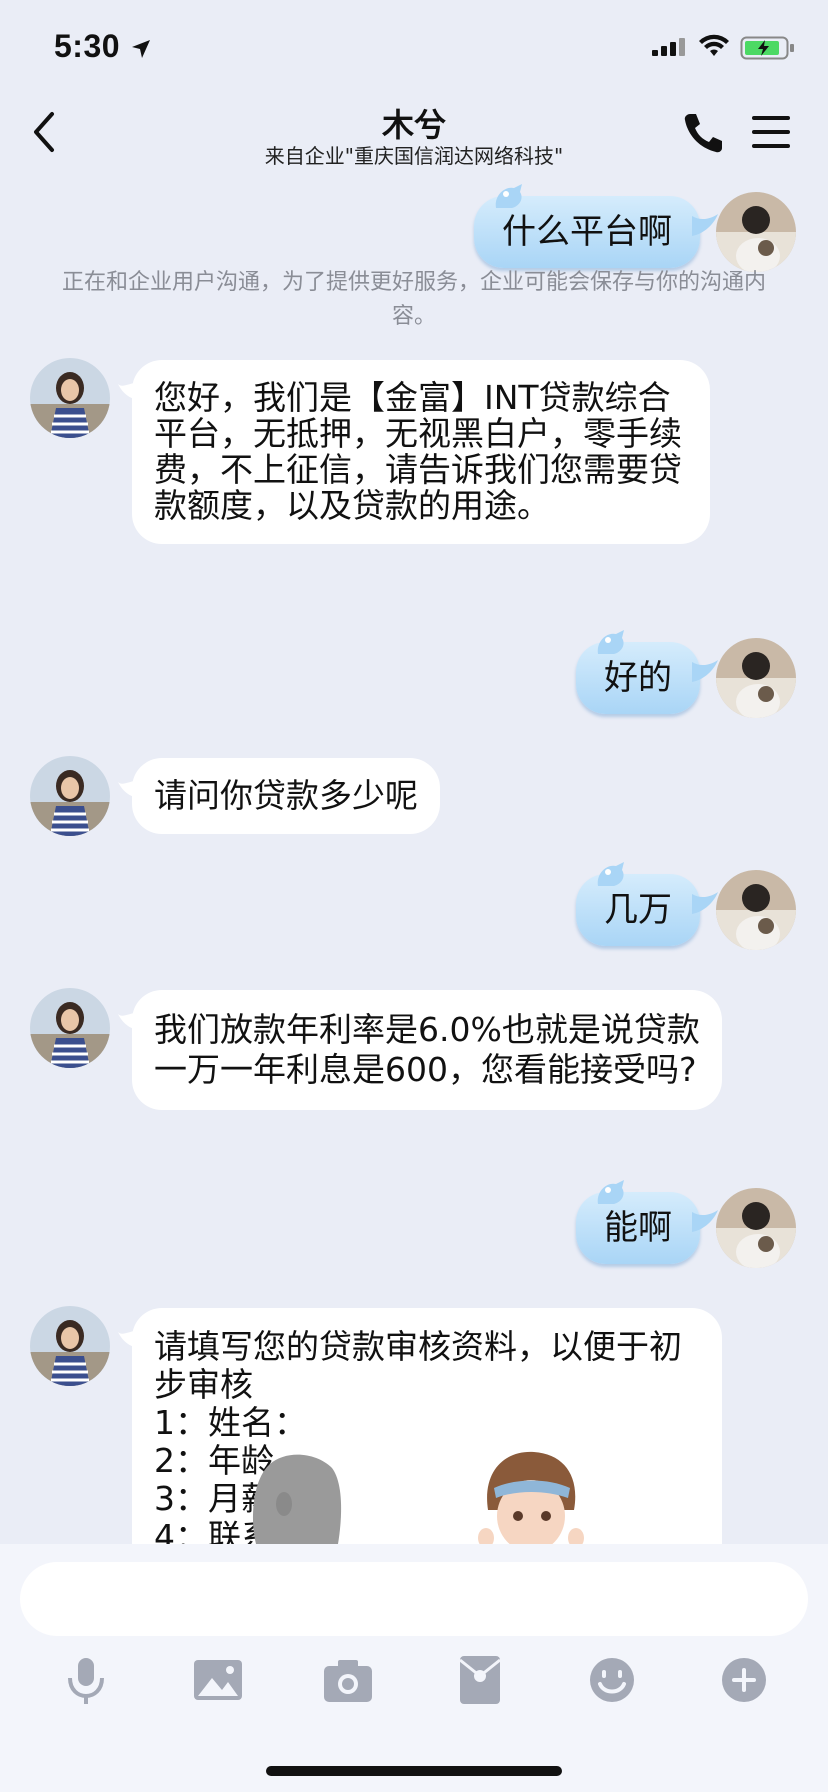 The image size is (828, 1792). I want to click on message-bubble-sent: 几万, so click(647, 904).